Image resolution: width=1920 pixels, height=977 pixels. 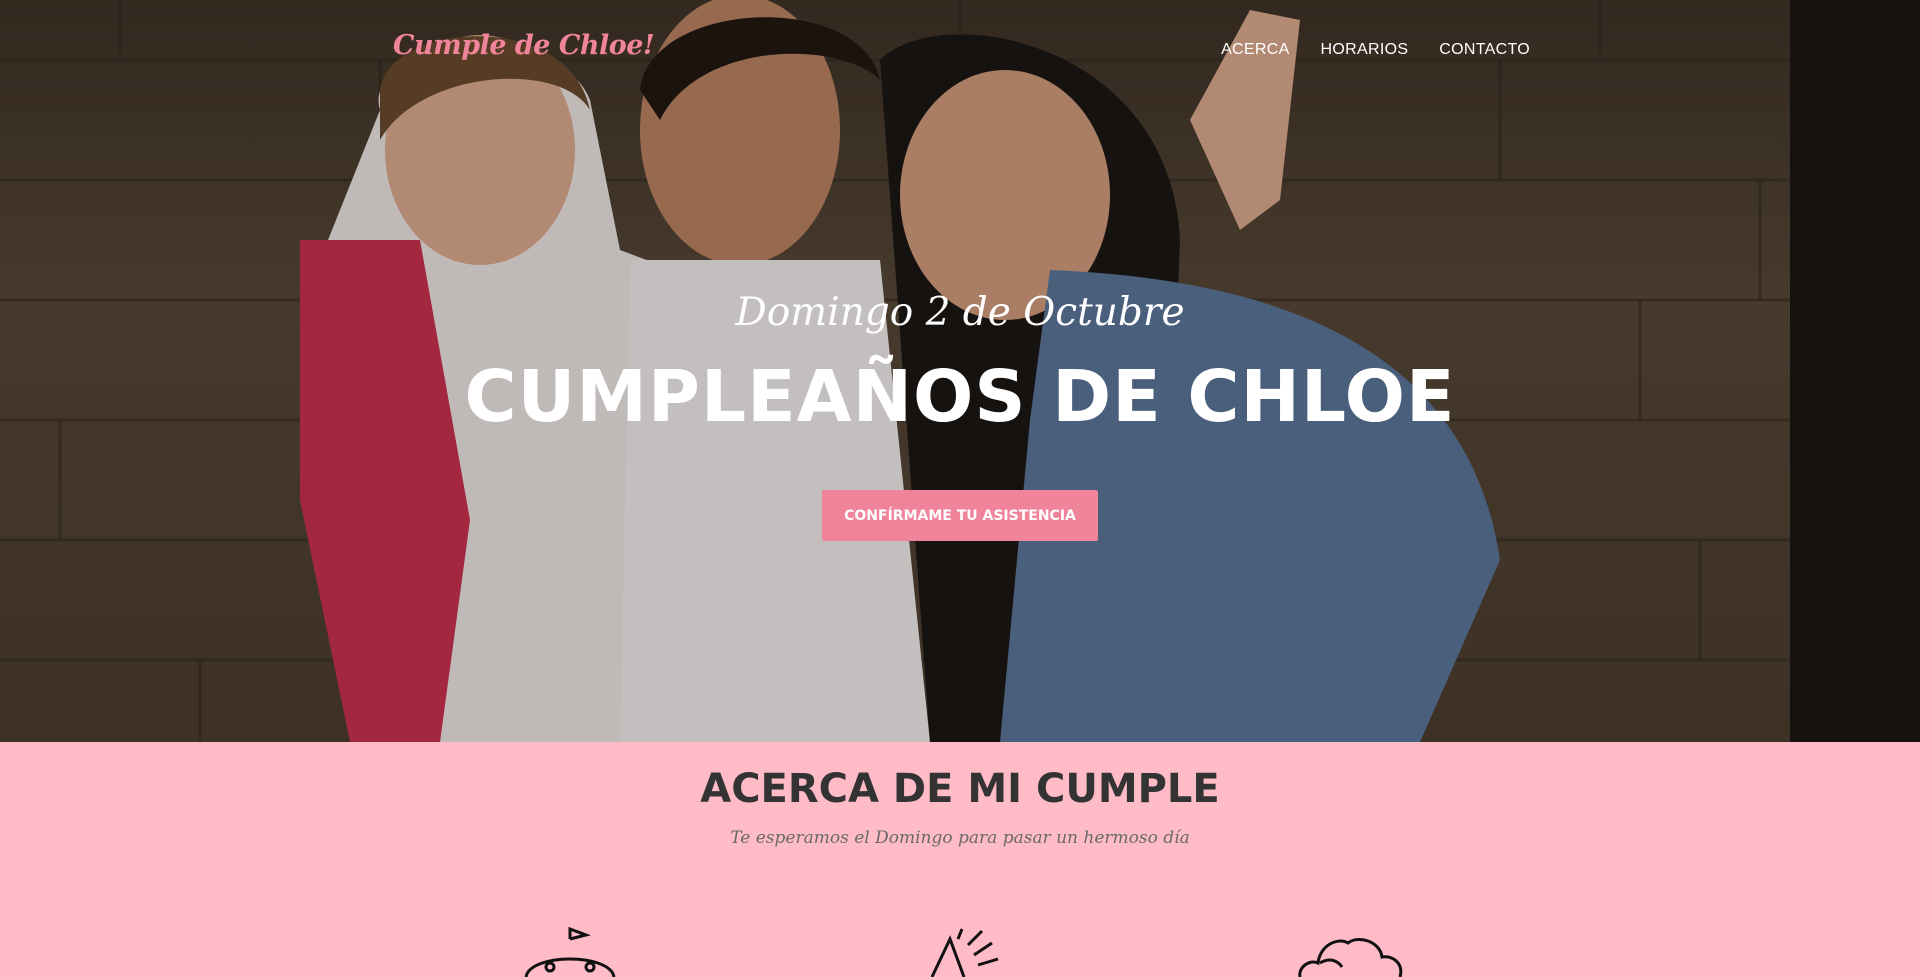 I want to click on party-popper-icon, so click(x=964, y=952).